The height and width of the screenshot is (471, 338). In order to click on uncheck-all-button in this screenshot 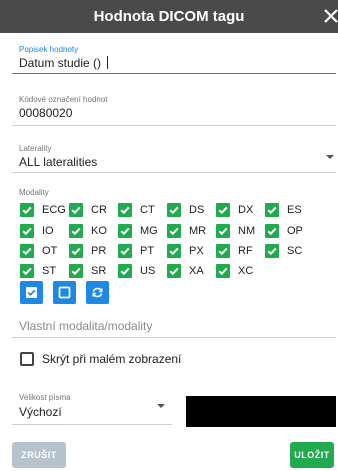, I will do `click(64, 292)`.